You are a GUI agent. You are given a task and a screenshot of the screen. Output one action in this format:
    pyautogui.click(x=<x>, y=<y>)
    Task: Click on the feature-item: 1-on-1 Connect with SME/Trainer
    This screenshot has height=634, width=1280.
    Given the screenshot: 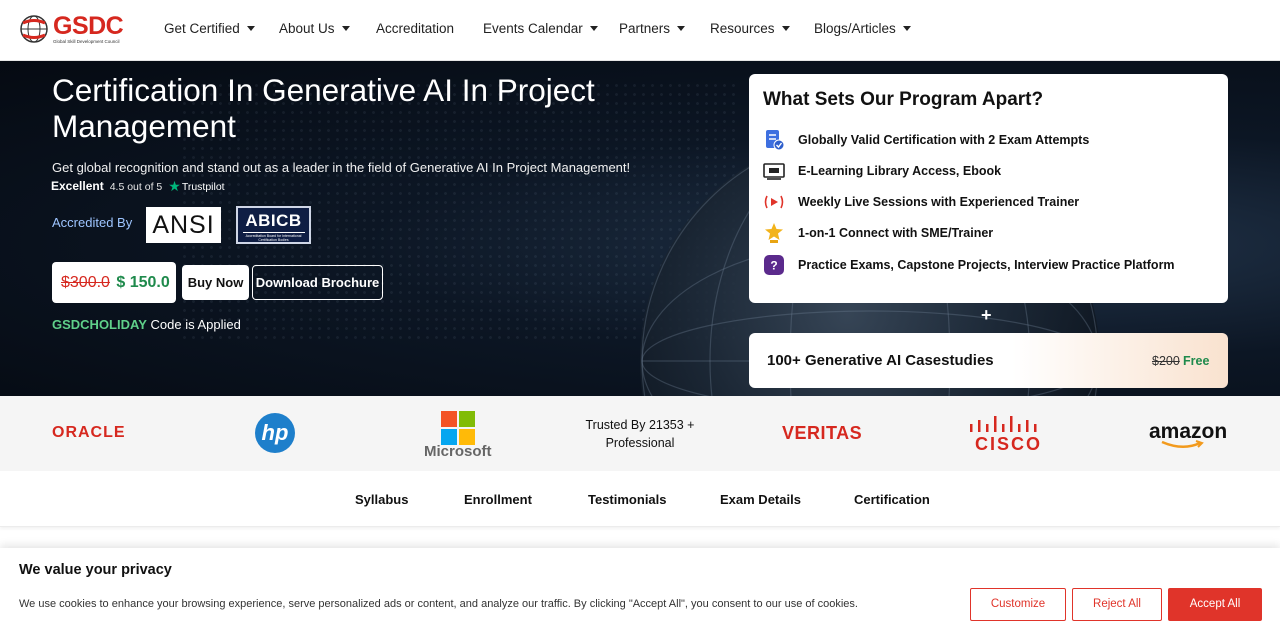 What is the action you would take?
    pyautogui.click(x=988, y=234)
    